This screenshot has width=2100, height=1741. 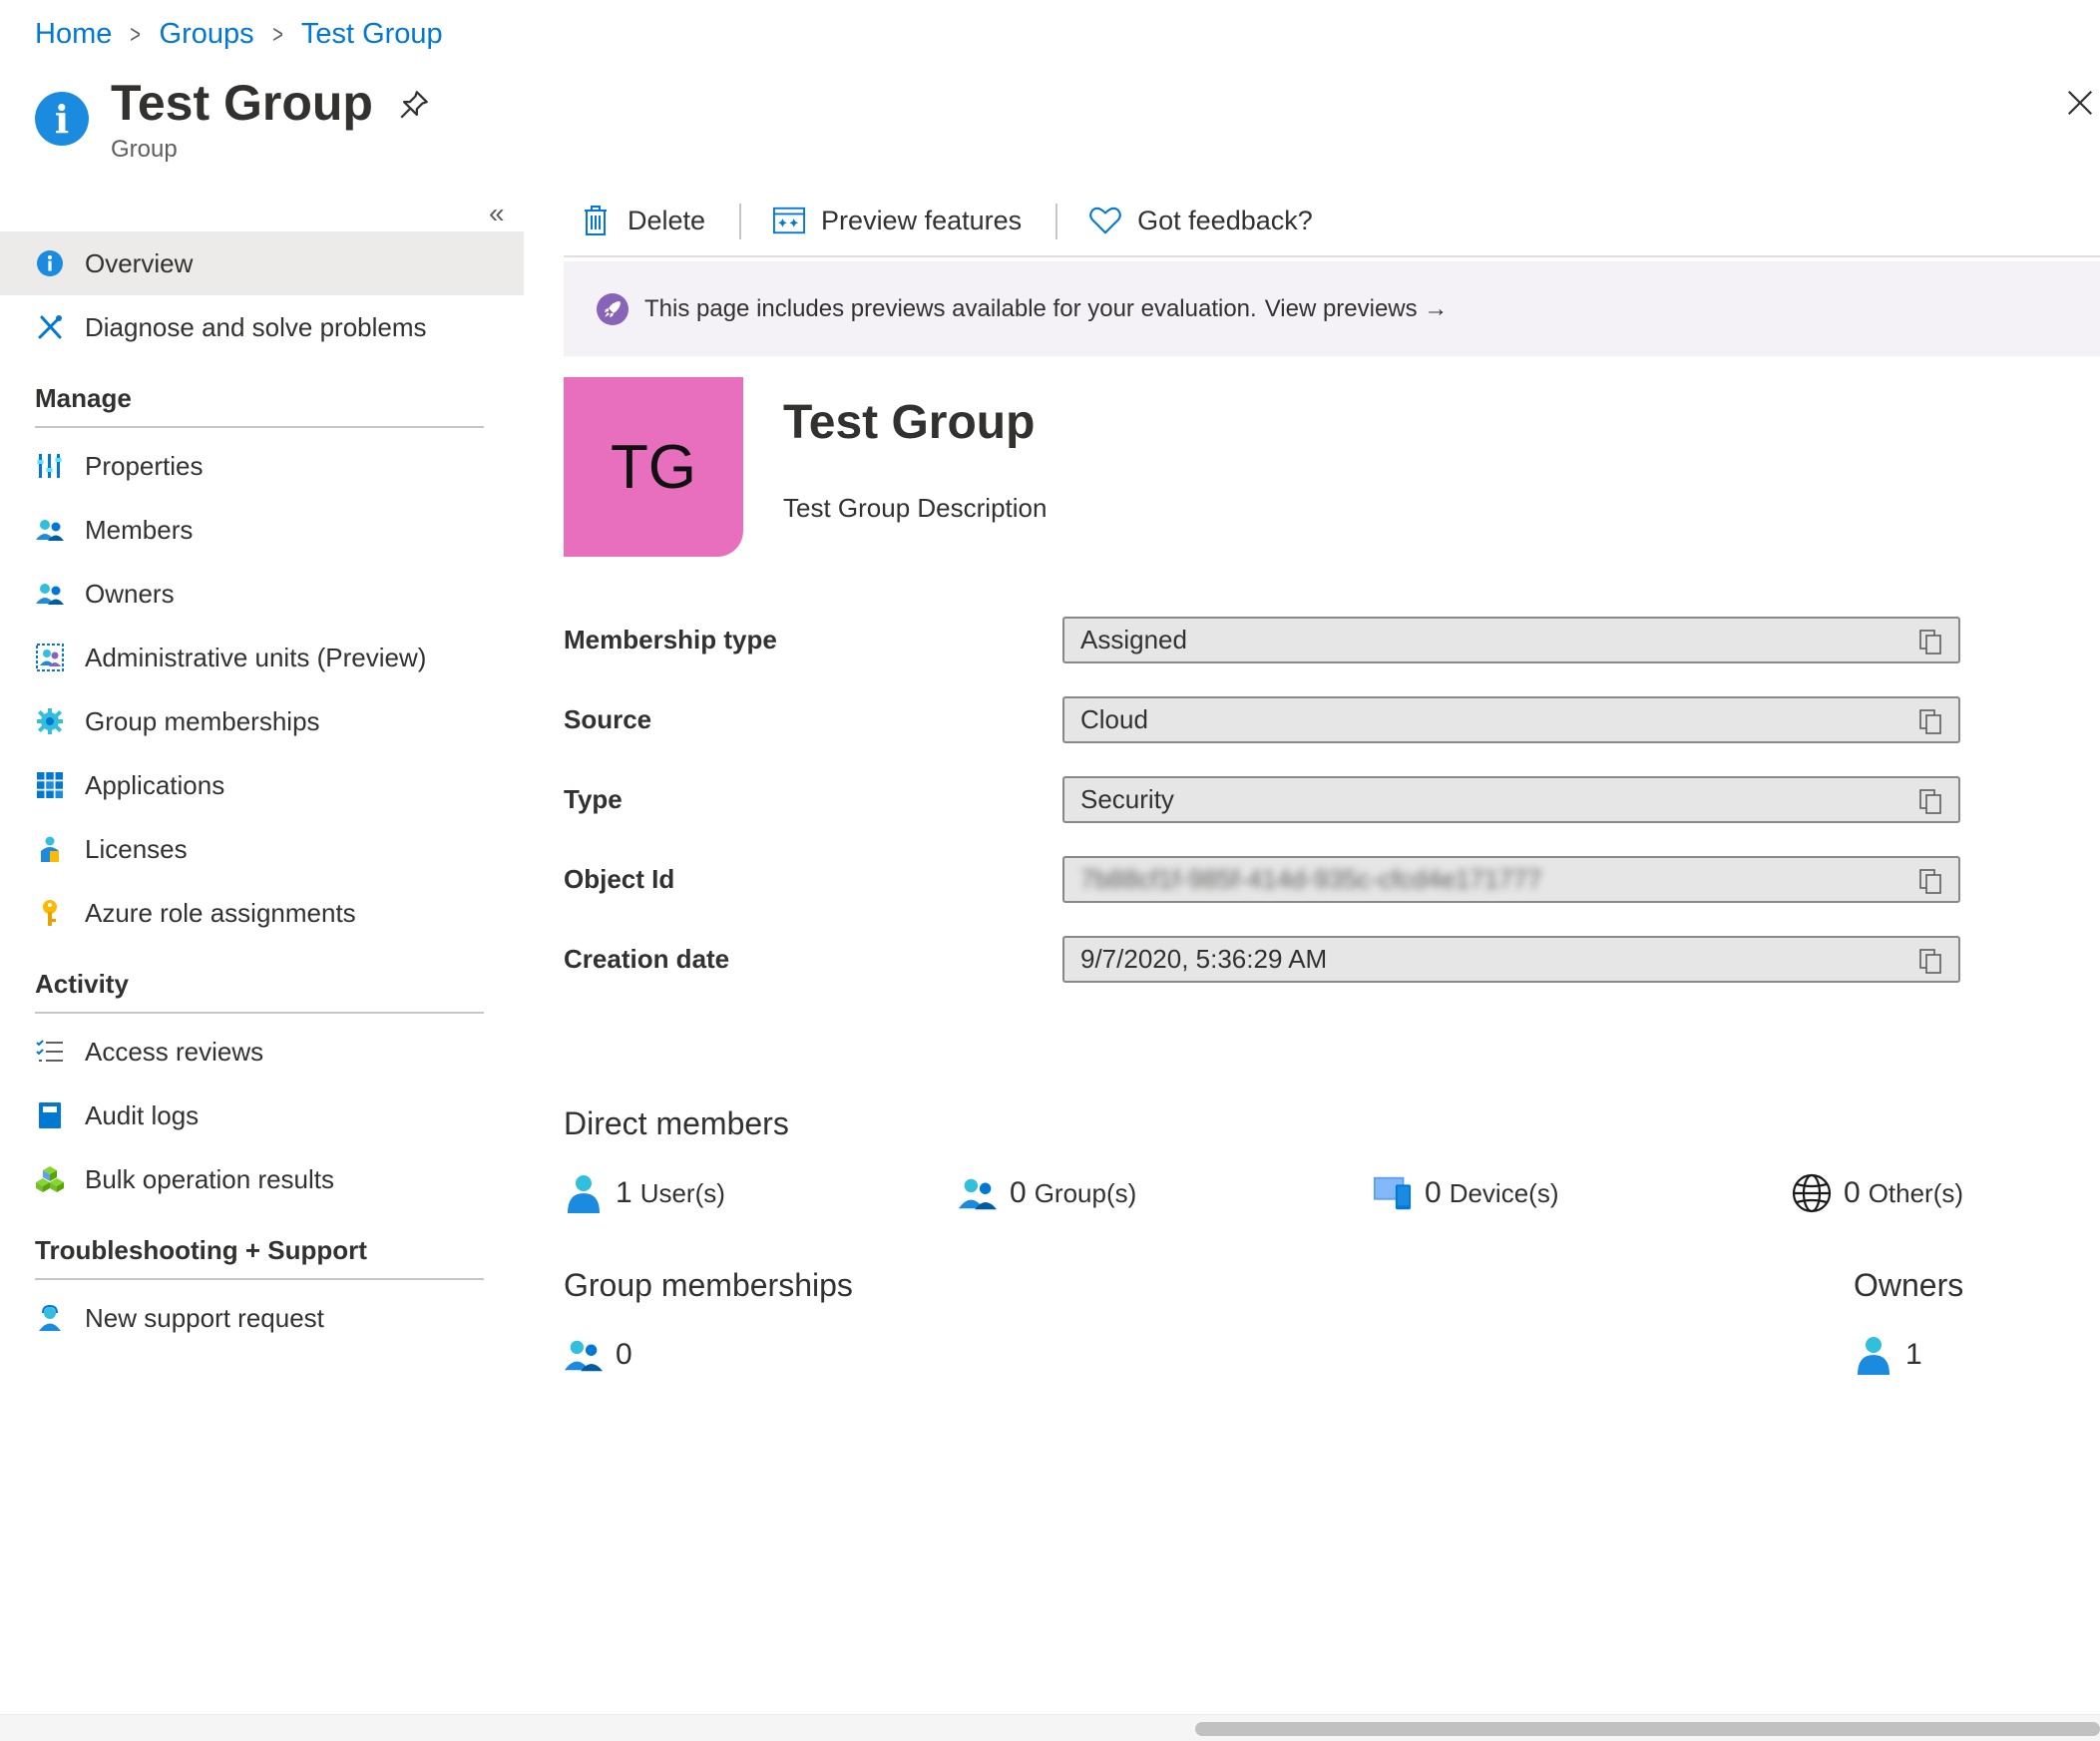 What do you see at coordinates (978, 1193) in the screenshot?
I see `group-icon` at bounding box center [978, 1193].